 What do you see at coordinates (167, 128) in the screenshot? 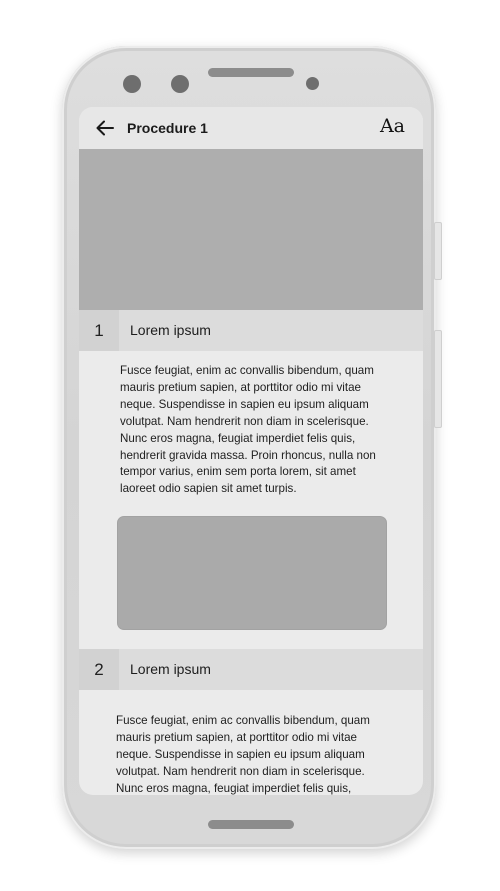
I see `page-title: Procedure 1` at bounding box center [167, 128].